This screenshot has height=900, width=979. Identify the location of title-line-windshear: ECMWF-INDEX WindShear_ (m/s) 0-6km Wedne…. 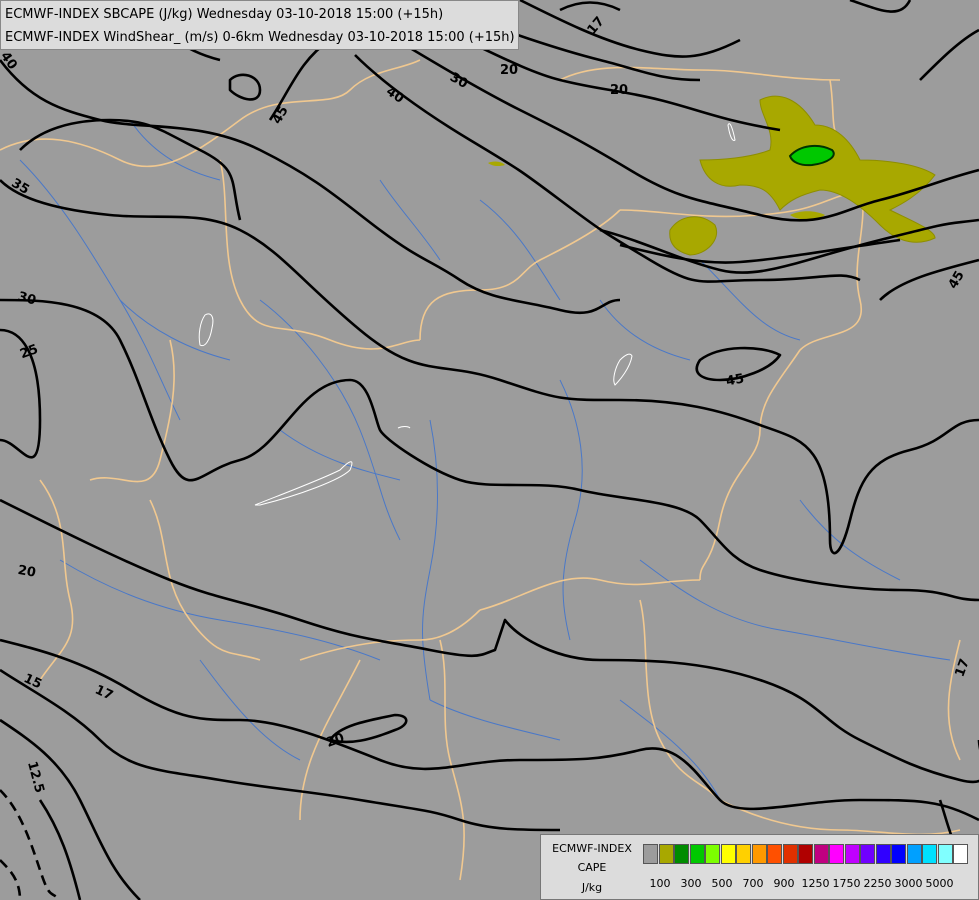
(260, 37).